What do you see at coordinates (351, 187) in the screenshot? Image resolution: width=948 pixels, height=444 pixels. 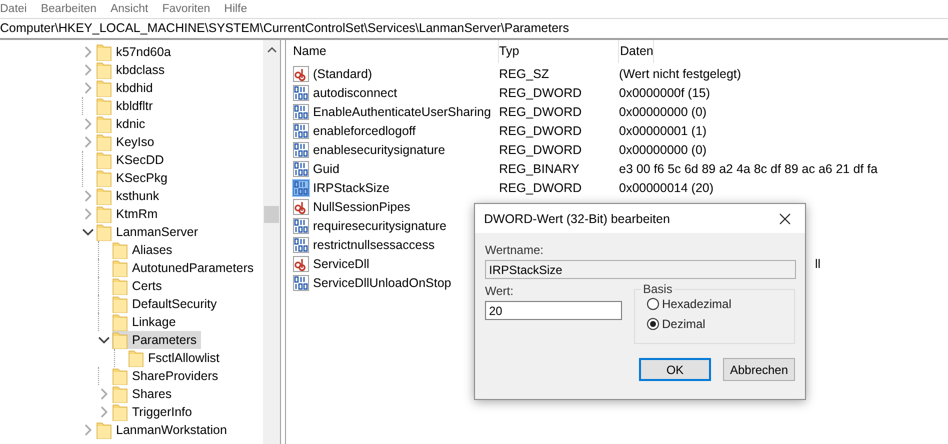 I see `table-cell: IRPStackSize` at bounding box center [351, 187].